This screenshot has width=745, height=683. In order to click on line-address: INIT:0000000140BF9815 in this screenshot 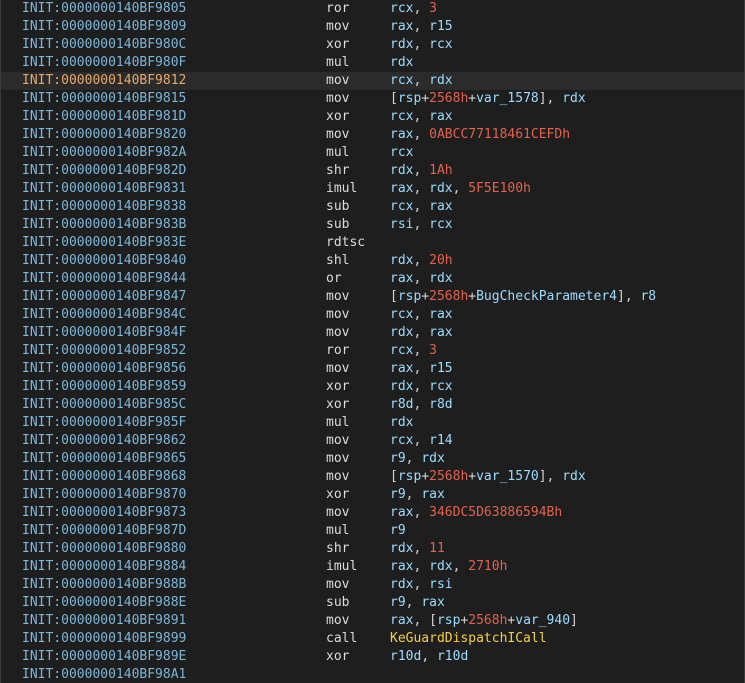, I will do `click(104, 99)`.